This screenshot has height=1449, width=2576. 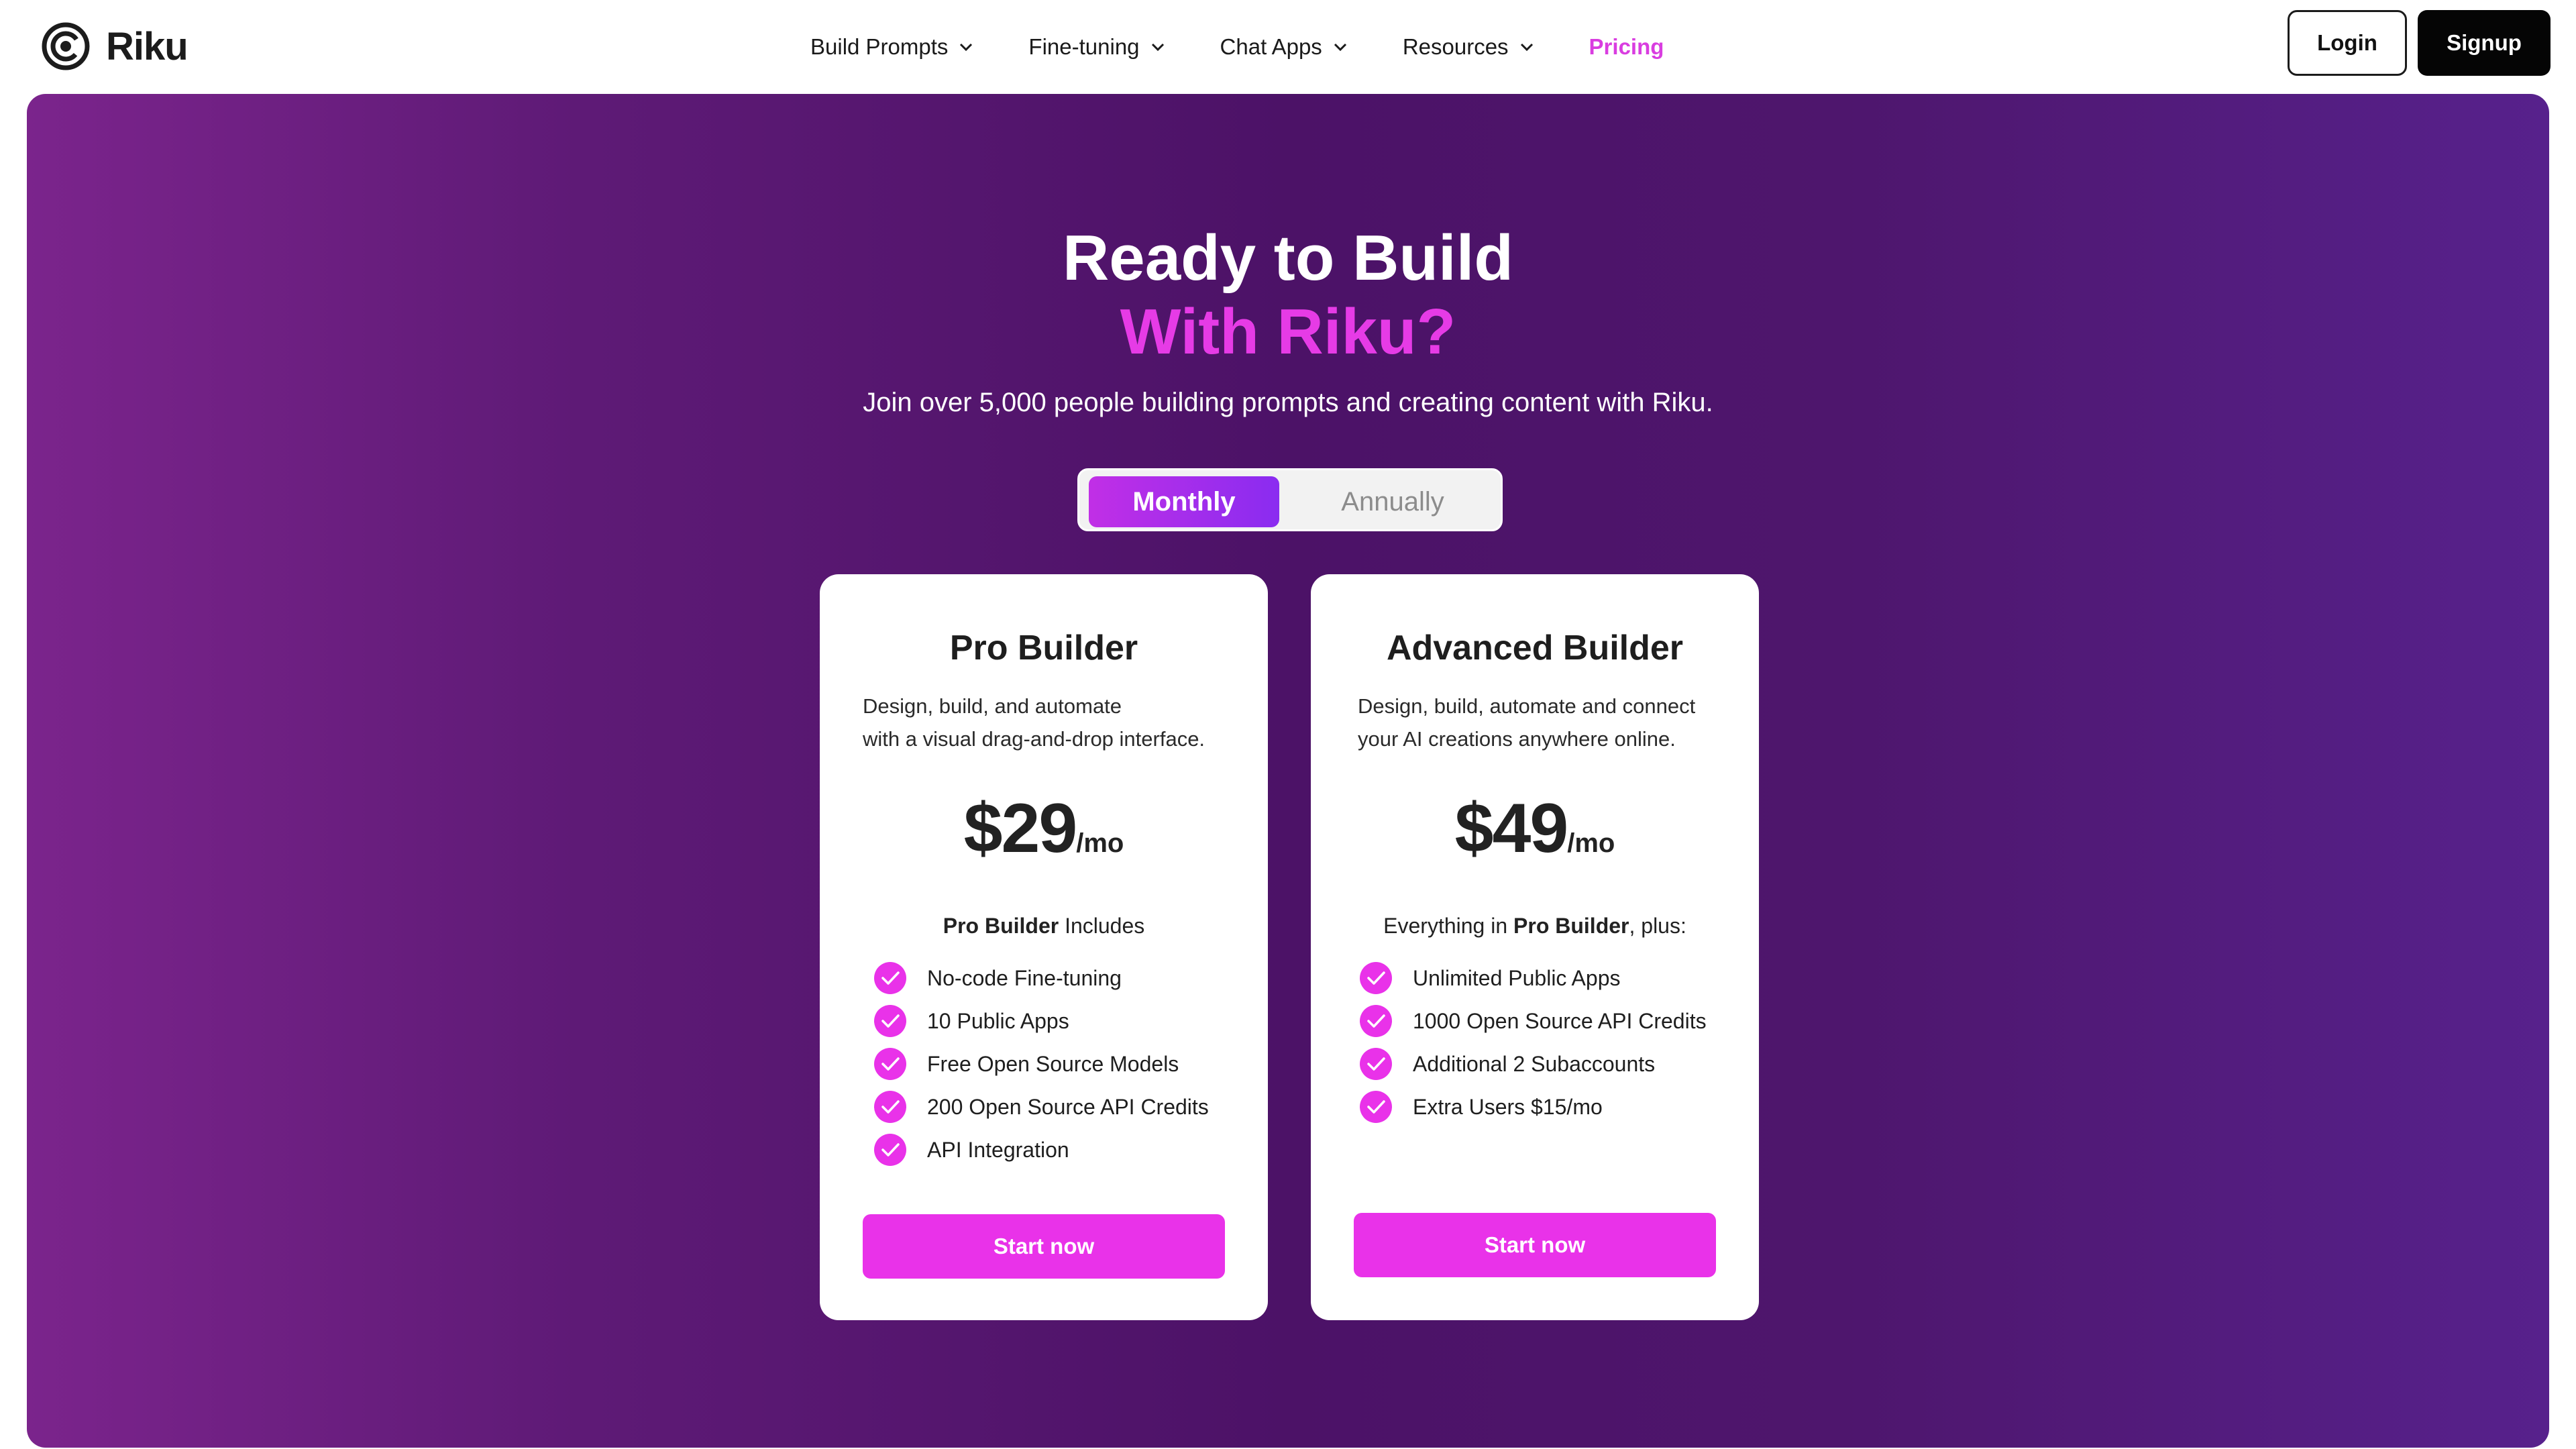 I want to click on feature-label: 1000 Open Source API Credits, so click(x=1560, y=1020).